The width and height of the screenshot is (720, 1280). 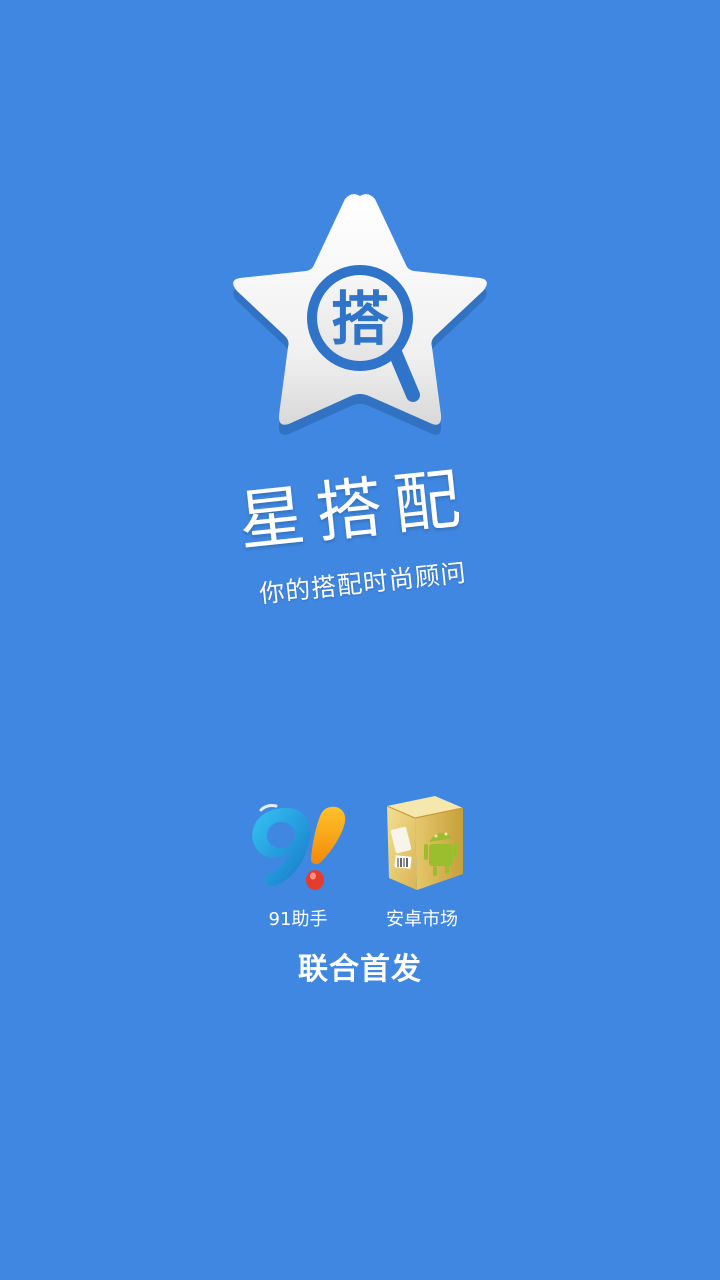 I want to click on partner-91-assistant: 91助手, so click(x=298, y=861).